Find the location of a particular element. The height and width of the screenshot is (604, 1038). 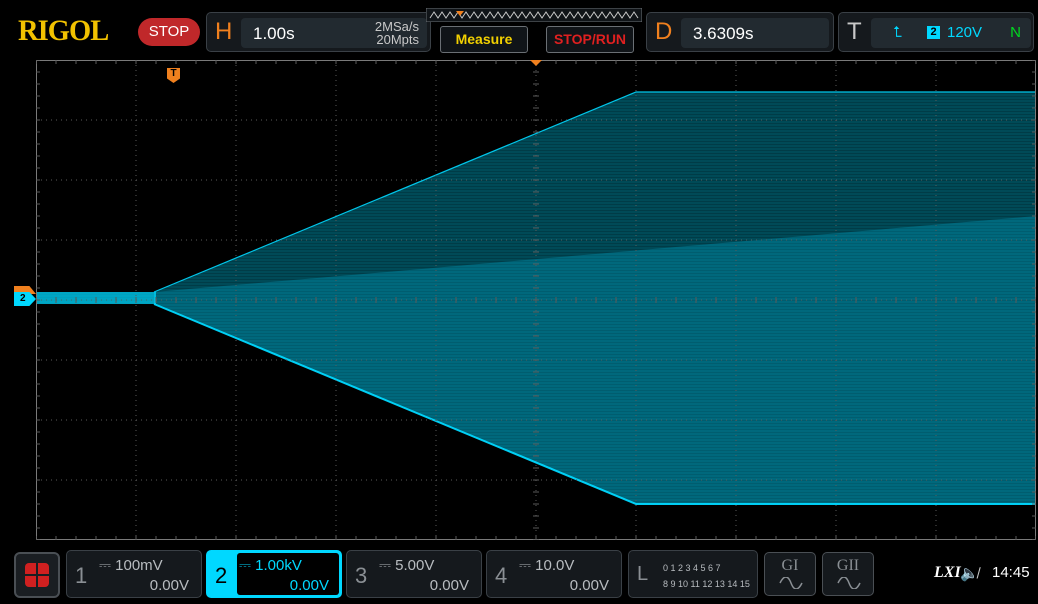

logic-channels-row1: 0 1 2 3 4 5 6 7 is located at coordinates (692, 568).